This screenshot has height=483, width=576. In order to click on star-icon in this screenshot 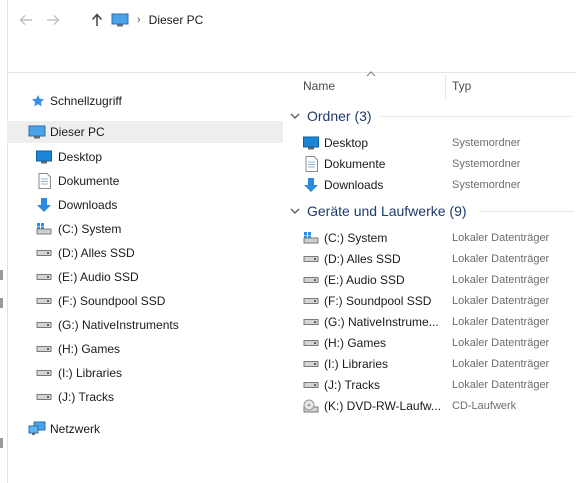, I will do `click(38, 101)`.